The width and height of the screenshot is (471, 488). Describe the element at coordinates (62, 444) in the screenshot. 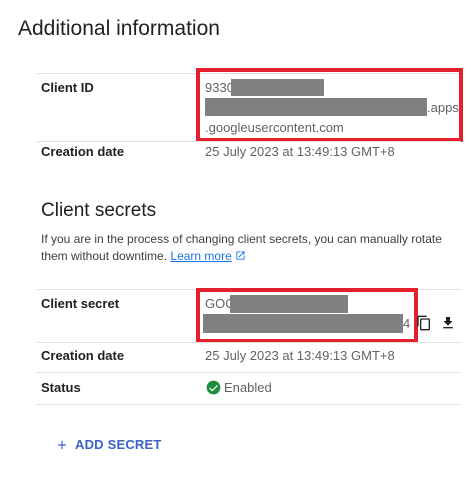

I see `plus-icon` at that location.